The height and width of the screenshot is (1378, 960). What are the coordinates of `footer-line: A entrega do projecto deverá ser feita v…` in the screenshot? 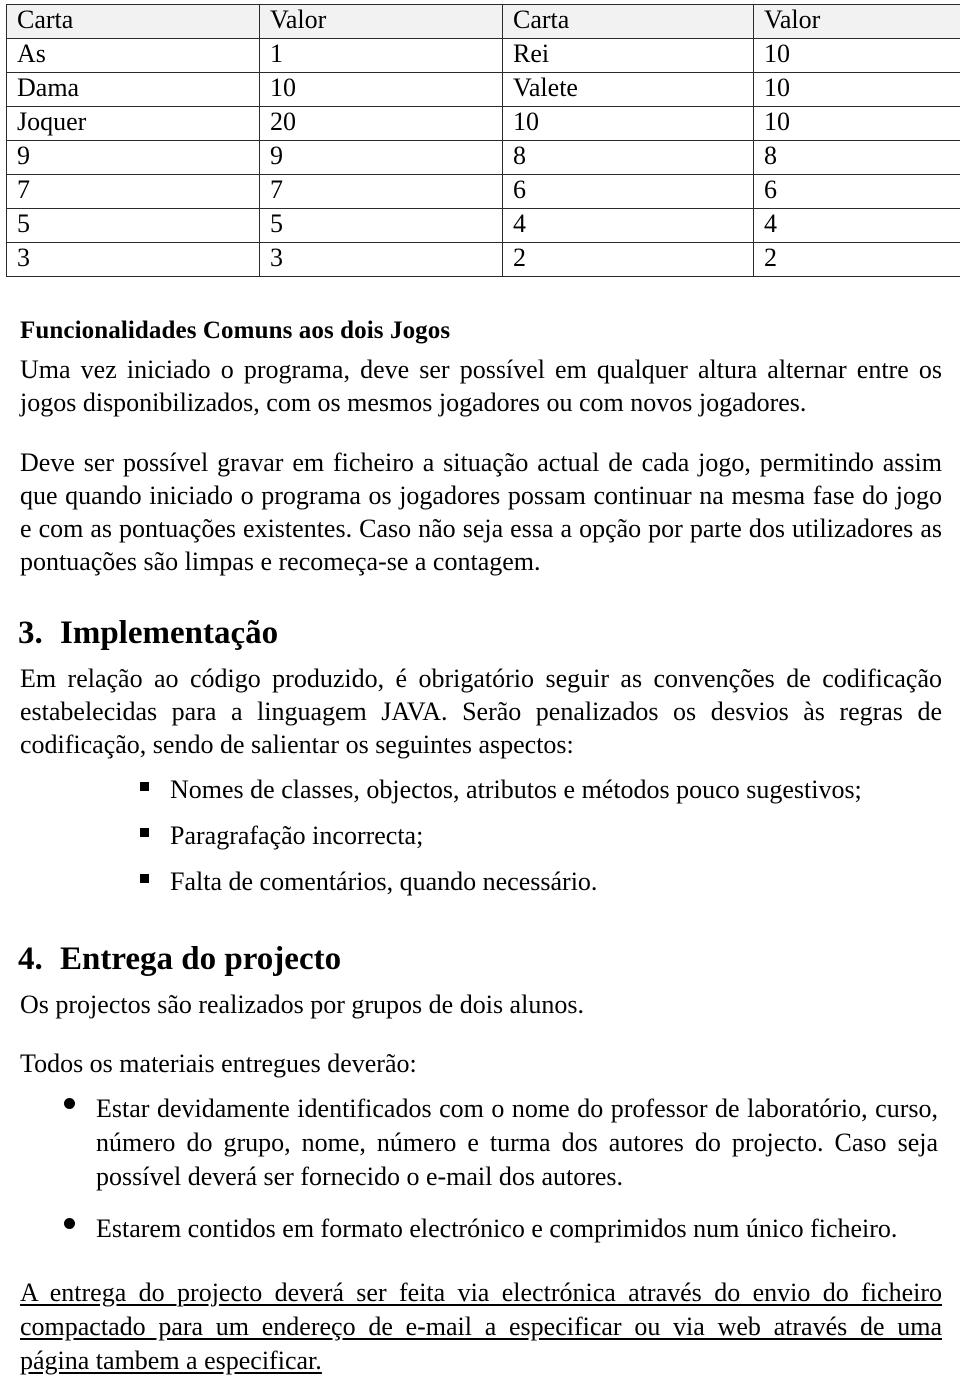 It's located at (481, 1293).